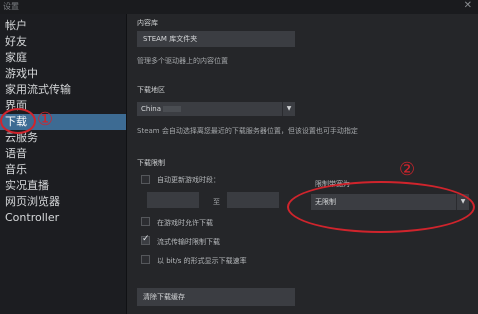 The height and width of the screenshot is (314, 478). I want to click on sidebar-item-music: 音乐, so click(63, 170).